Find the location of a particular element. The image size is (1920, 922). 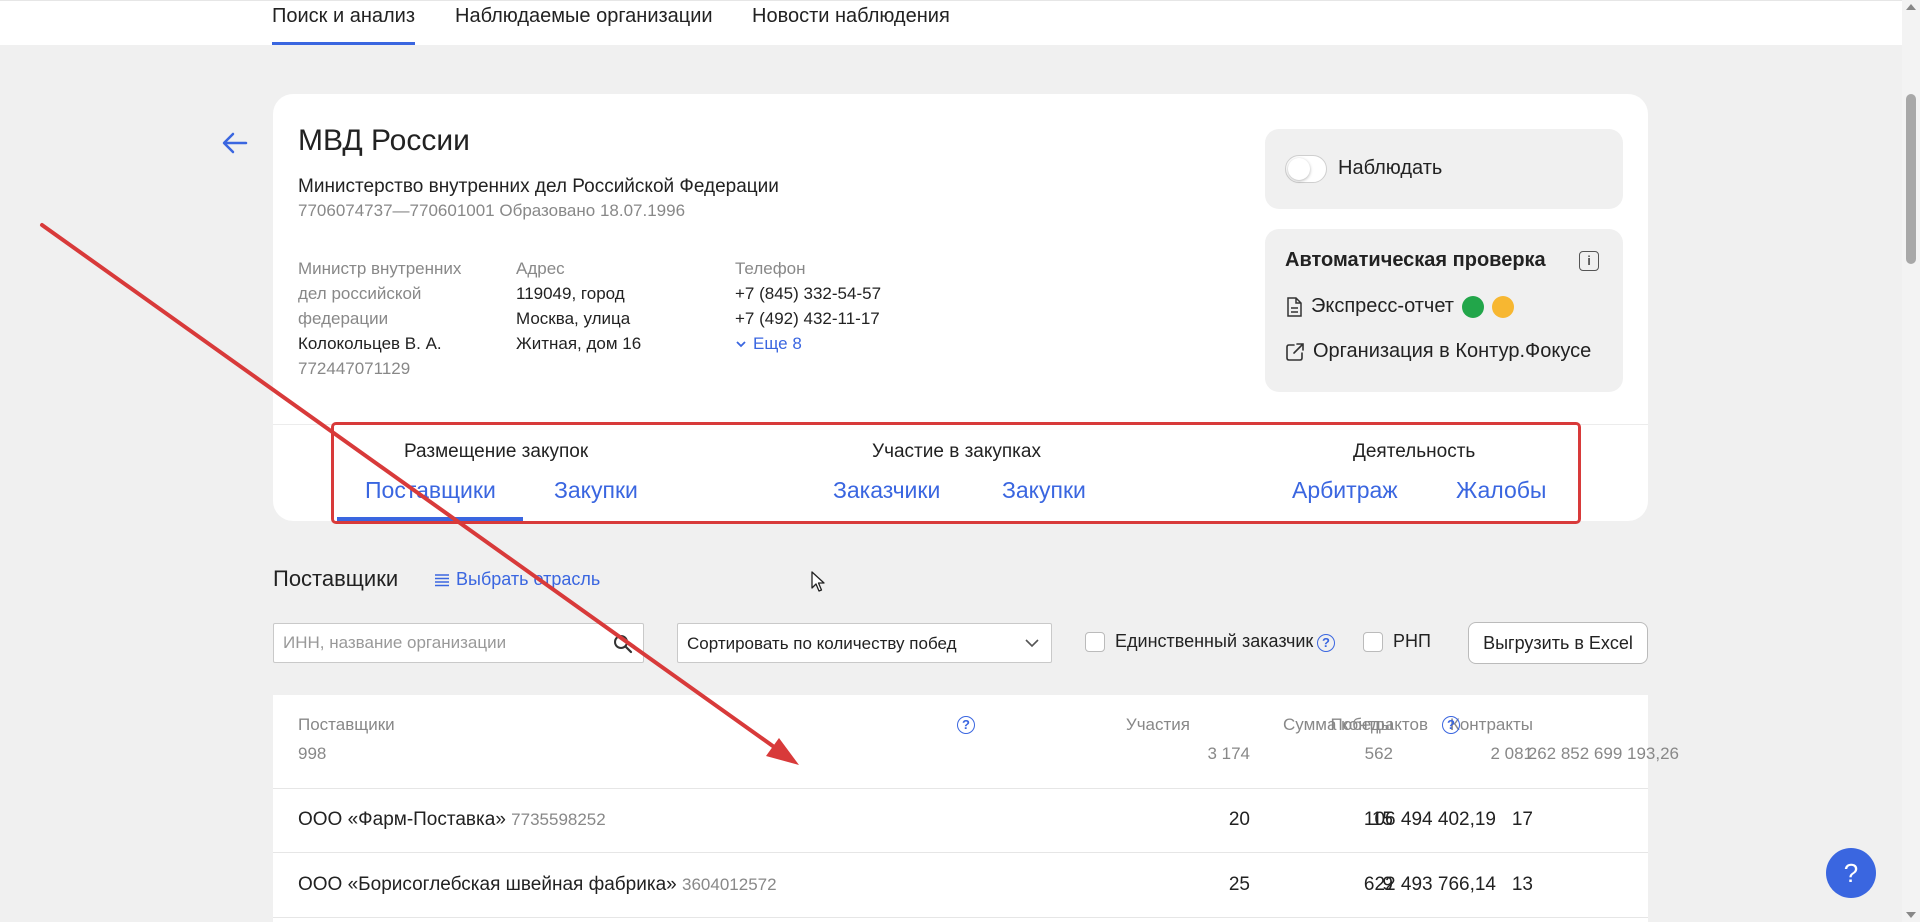

header-participations: Участия is located at coordinates (1150, 725).